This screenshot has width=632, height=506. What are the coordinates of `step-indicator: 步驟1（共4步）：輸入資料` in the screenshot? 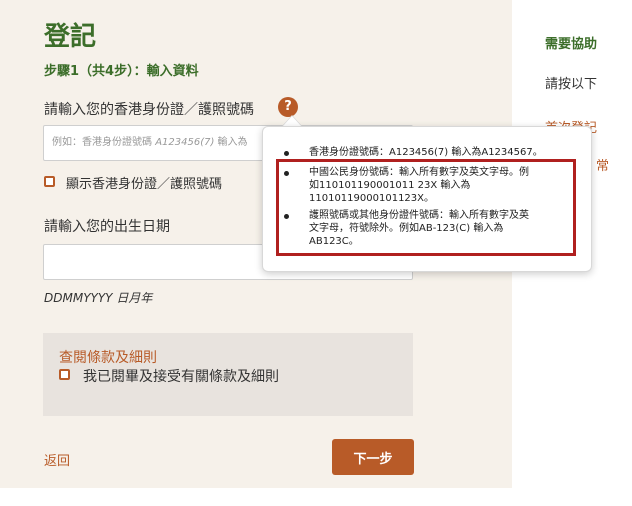 It's located at (121, 71).